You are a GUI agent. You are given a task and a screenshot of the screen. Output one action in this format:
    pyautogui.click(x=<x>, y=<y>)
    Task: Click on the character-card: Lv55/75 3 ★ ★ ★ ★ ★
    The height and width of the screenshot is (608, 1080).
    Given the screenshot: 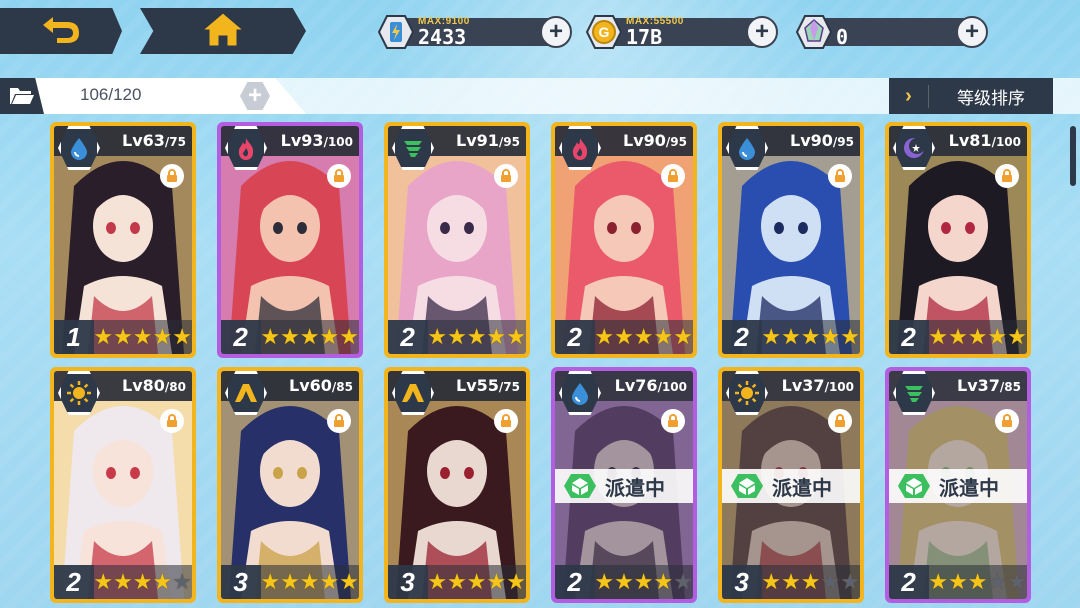 What is the action you would take?
    pyautogui.click(x=457, y=485)
    